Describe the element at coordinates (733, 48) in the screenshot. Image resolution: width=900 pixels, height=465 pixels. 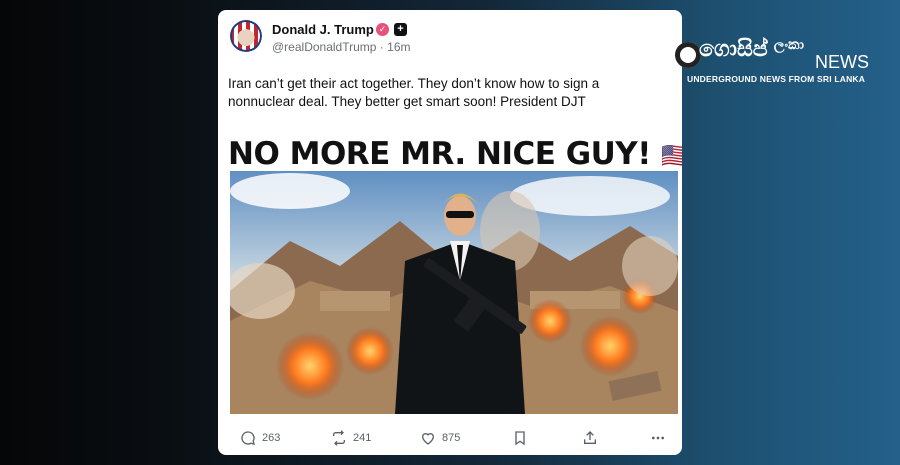
I see `watermark-title-main: ගොසිප්` at that location.